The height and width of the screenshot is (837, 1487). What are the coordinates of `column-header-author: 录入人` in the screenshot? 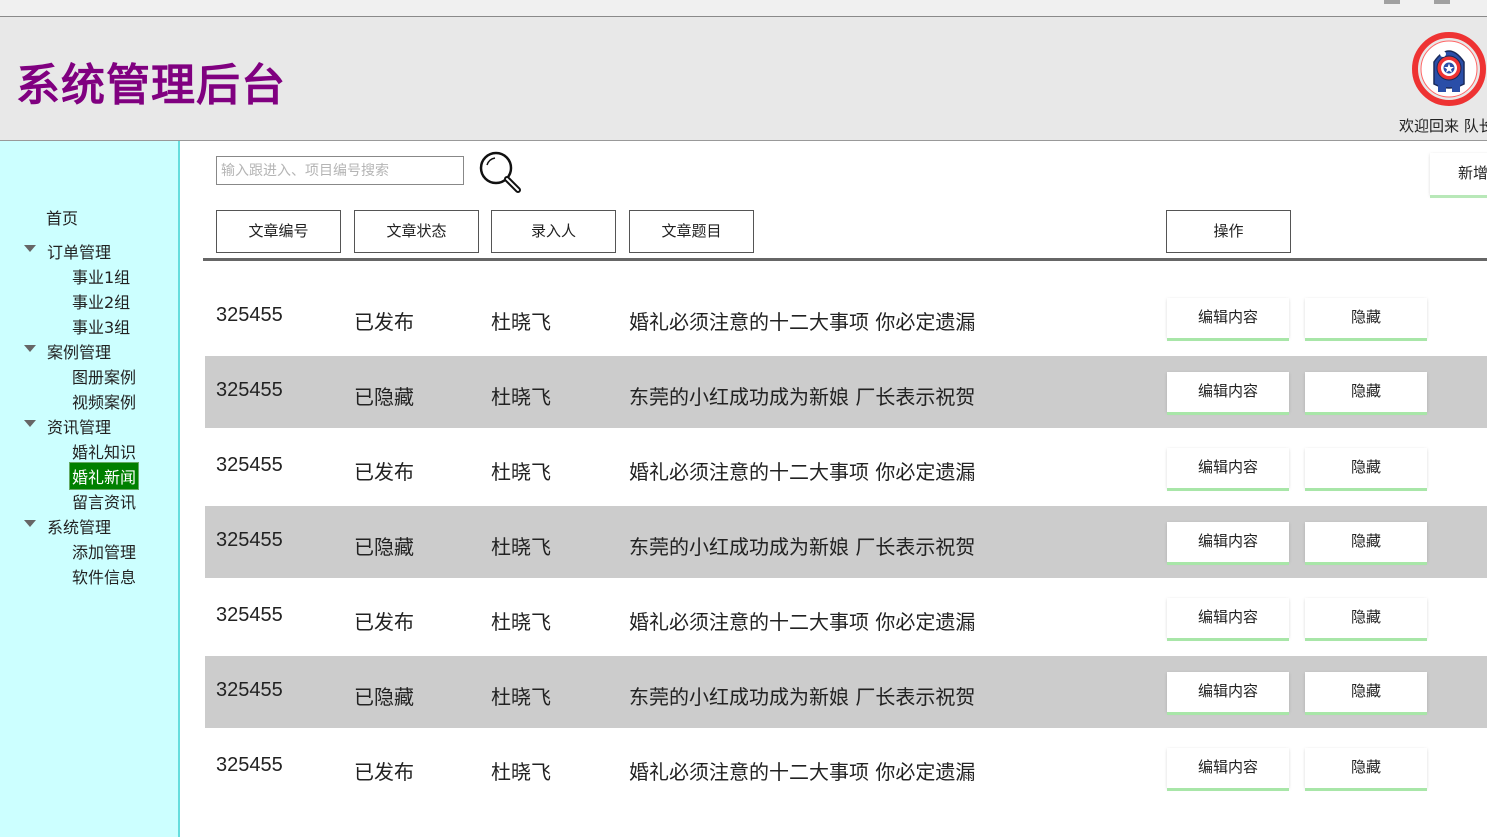 It's located at (553, 231).